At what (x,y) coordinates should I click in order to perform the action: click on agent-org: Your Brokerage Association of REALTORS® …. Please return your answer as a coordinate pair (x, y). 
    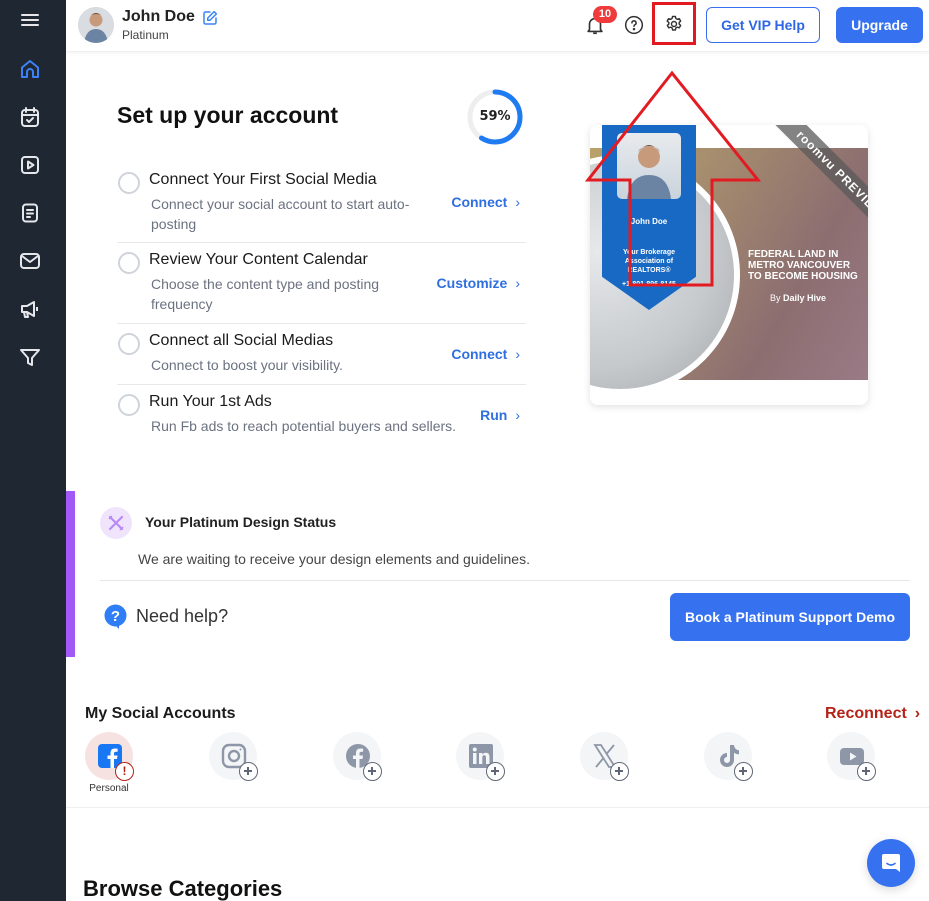
    Looking at the image, I should click on (649, 268).